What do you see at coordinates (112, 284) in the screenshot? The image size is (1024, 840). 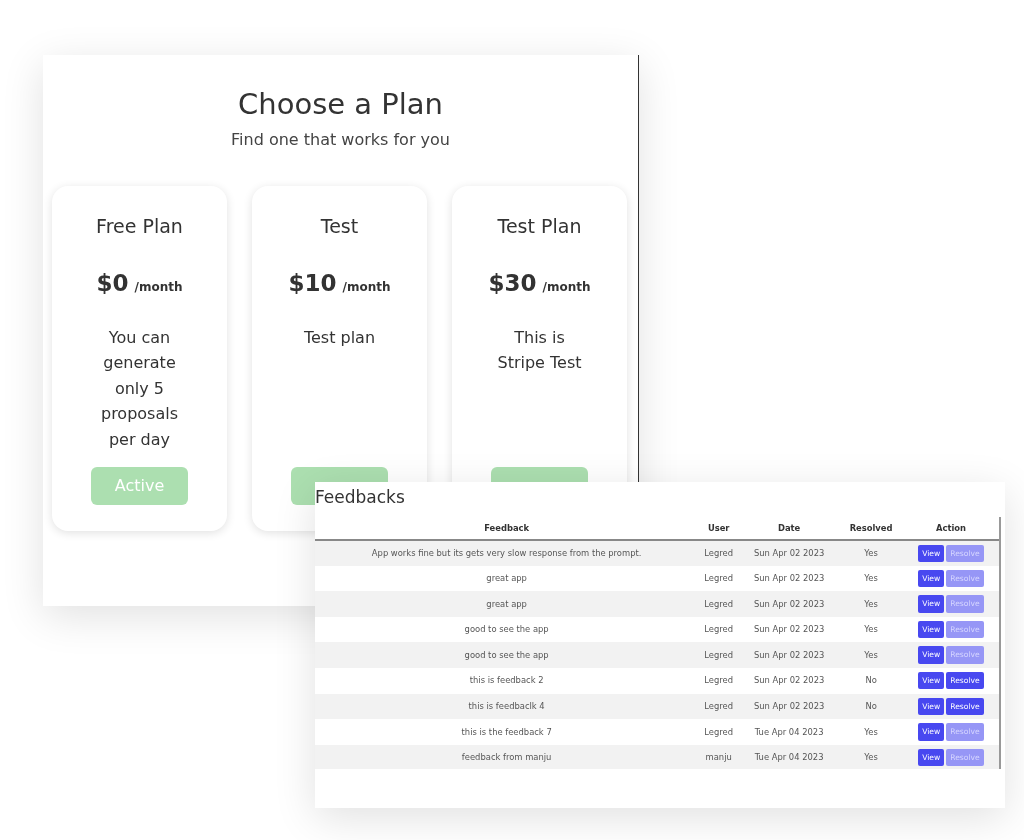 I see `plan-price: $0` at bounding box center [112, 284].